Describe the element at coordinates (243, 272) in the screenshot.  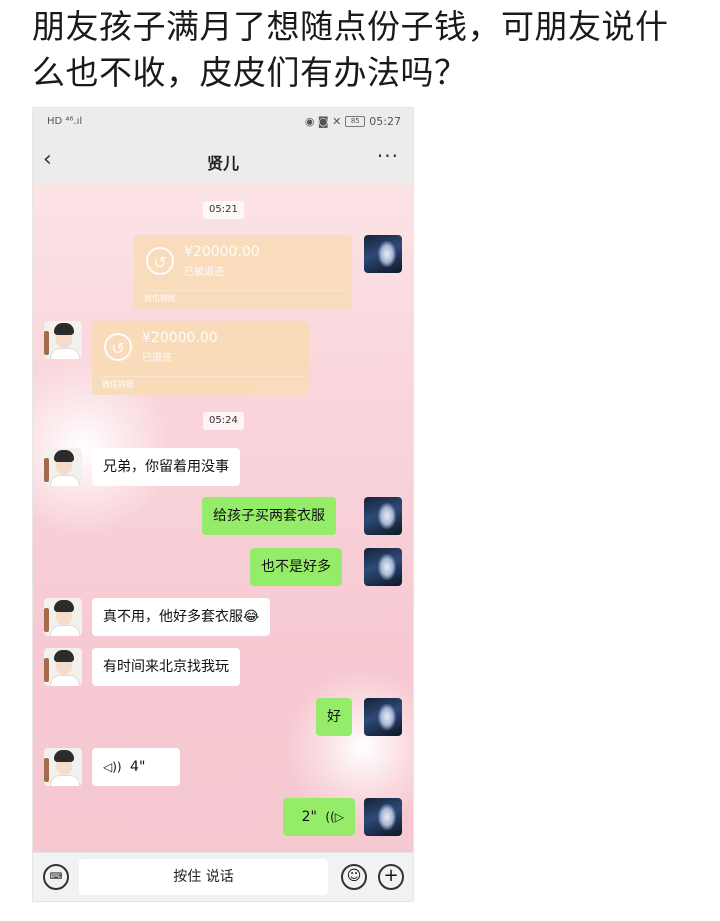
I see `transfer-card-sent: ↺ ¥20000.00 已被退还 微信转账` at that location.